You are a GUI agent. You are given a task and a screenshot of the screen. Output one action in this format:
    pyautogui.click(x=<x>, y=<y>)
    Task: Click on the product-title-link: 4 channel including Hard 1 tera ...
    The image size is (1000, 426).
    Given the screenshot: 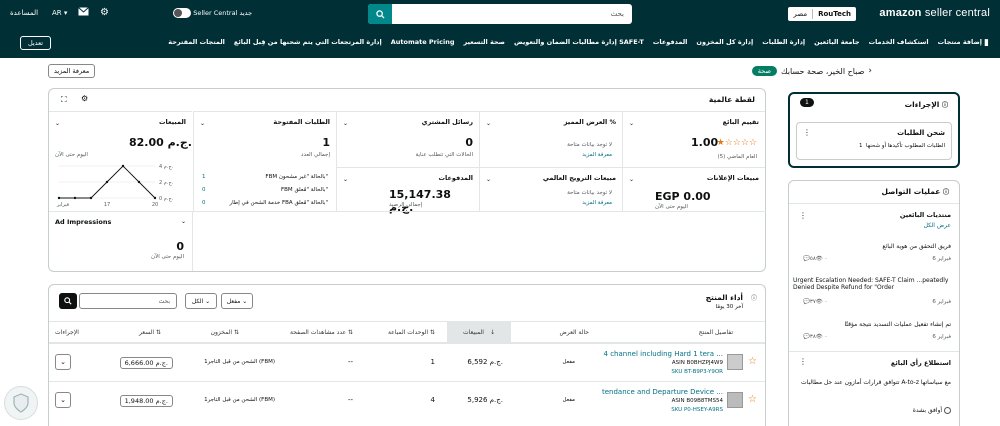 What is the action you would take?
    pyautogui.click(x=663, y=354)
    